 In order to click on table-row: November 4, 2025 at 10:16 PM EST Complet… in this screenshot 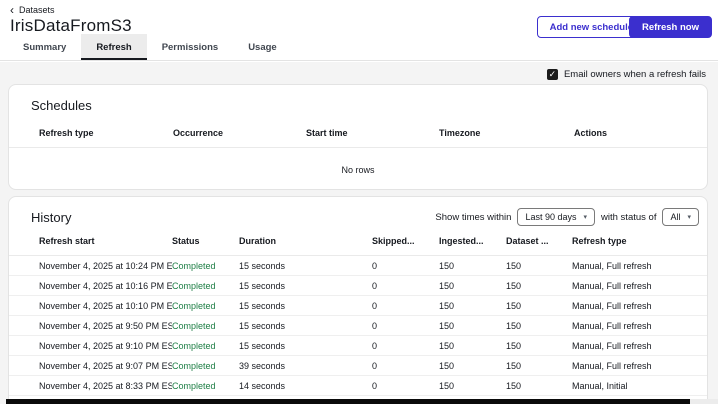, I will do `click(358, 286)`.